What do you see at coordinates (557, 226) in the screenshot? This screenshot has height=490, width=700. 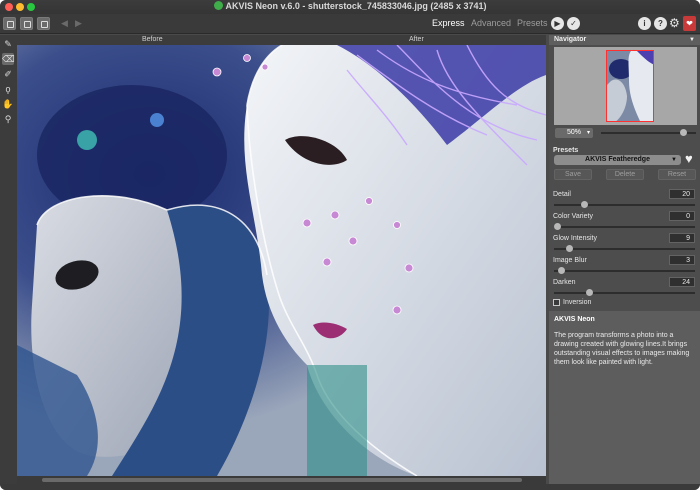 I see `color-variety-slider-knob` at bounding box center [557, 226].